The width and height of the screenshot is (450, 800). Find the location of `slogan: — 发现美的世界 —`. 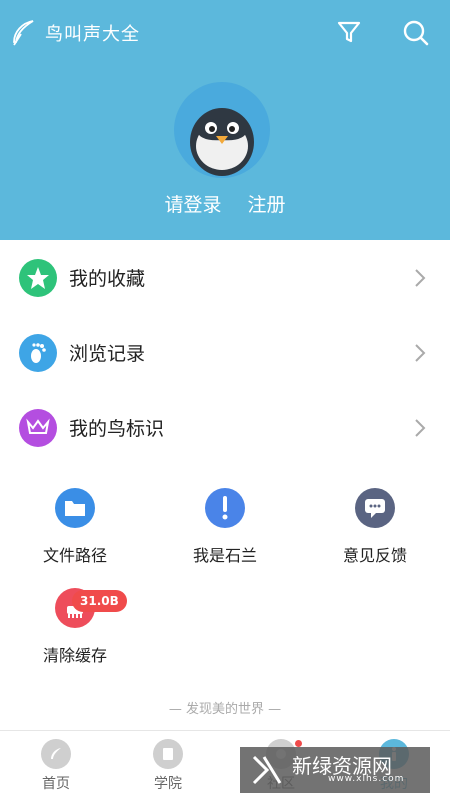

slogan: — 发现美的世界 — is located at coordinates (225, 709).